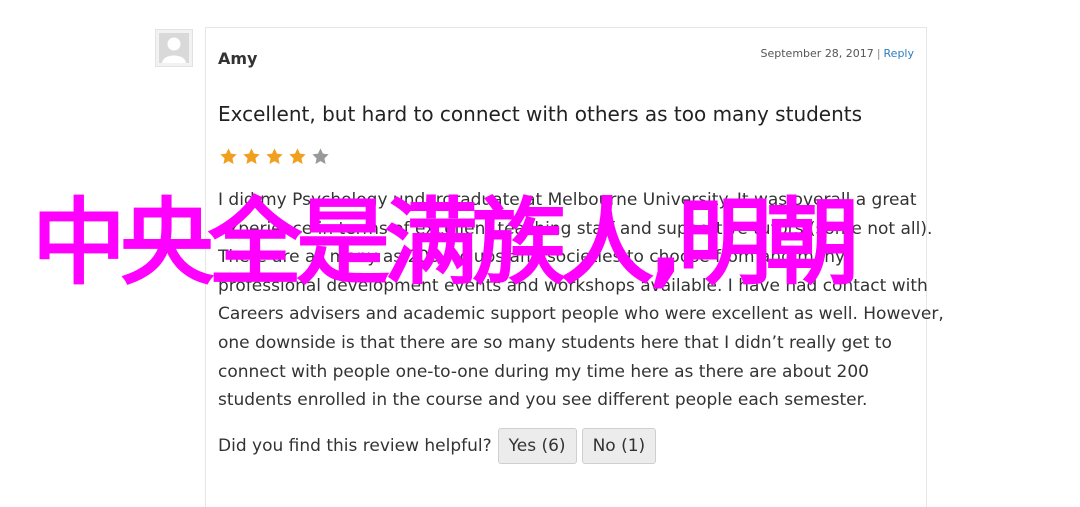  What do you see at coordinates (238, 58) in the screenshot?
I see `review-author: Amy` at bounding box center [238, 58].